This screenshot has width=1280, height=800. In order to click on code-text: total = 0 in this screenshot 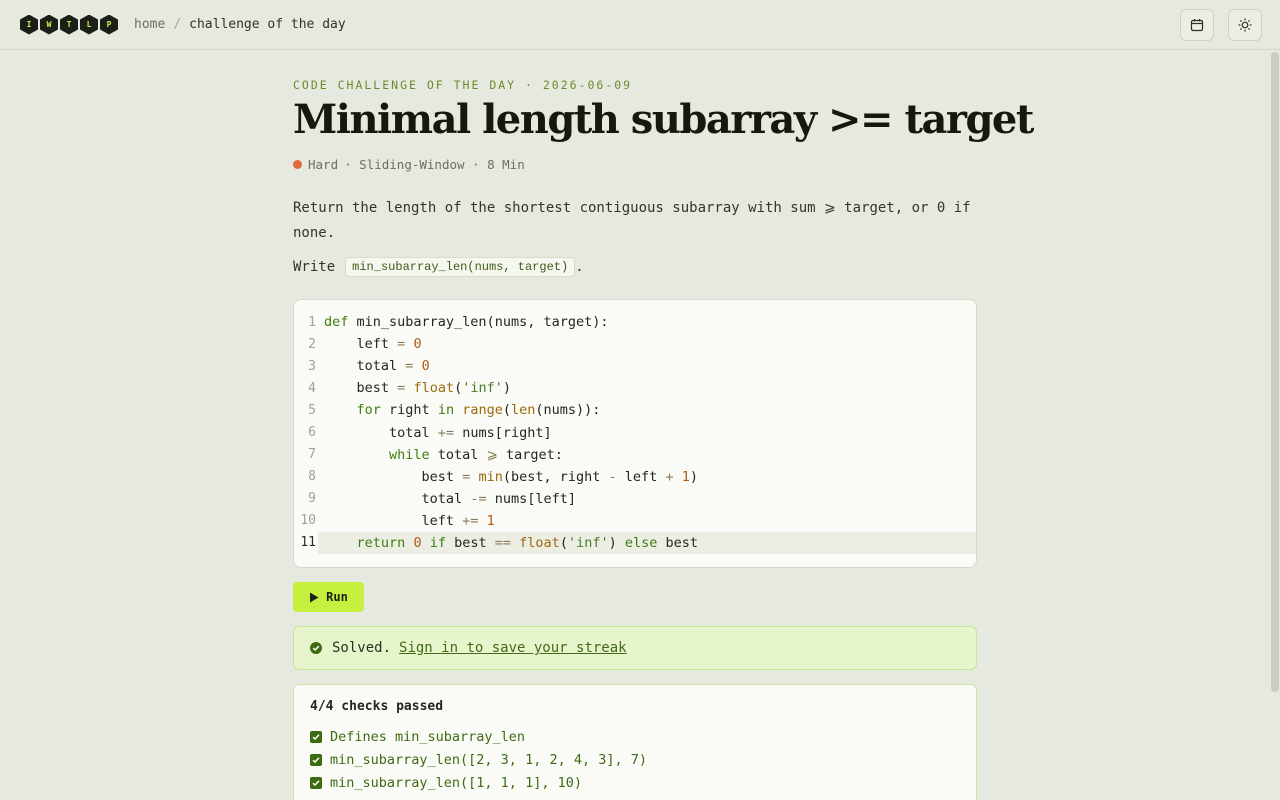, I will do `click(377, 366)`.